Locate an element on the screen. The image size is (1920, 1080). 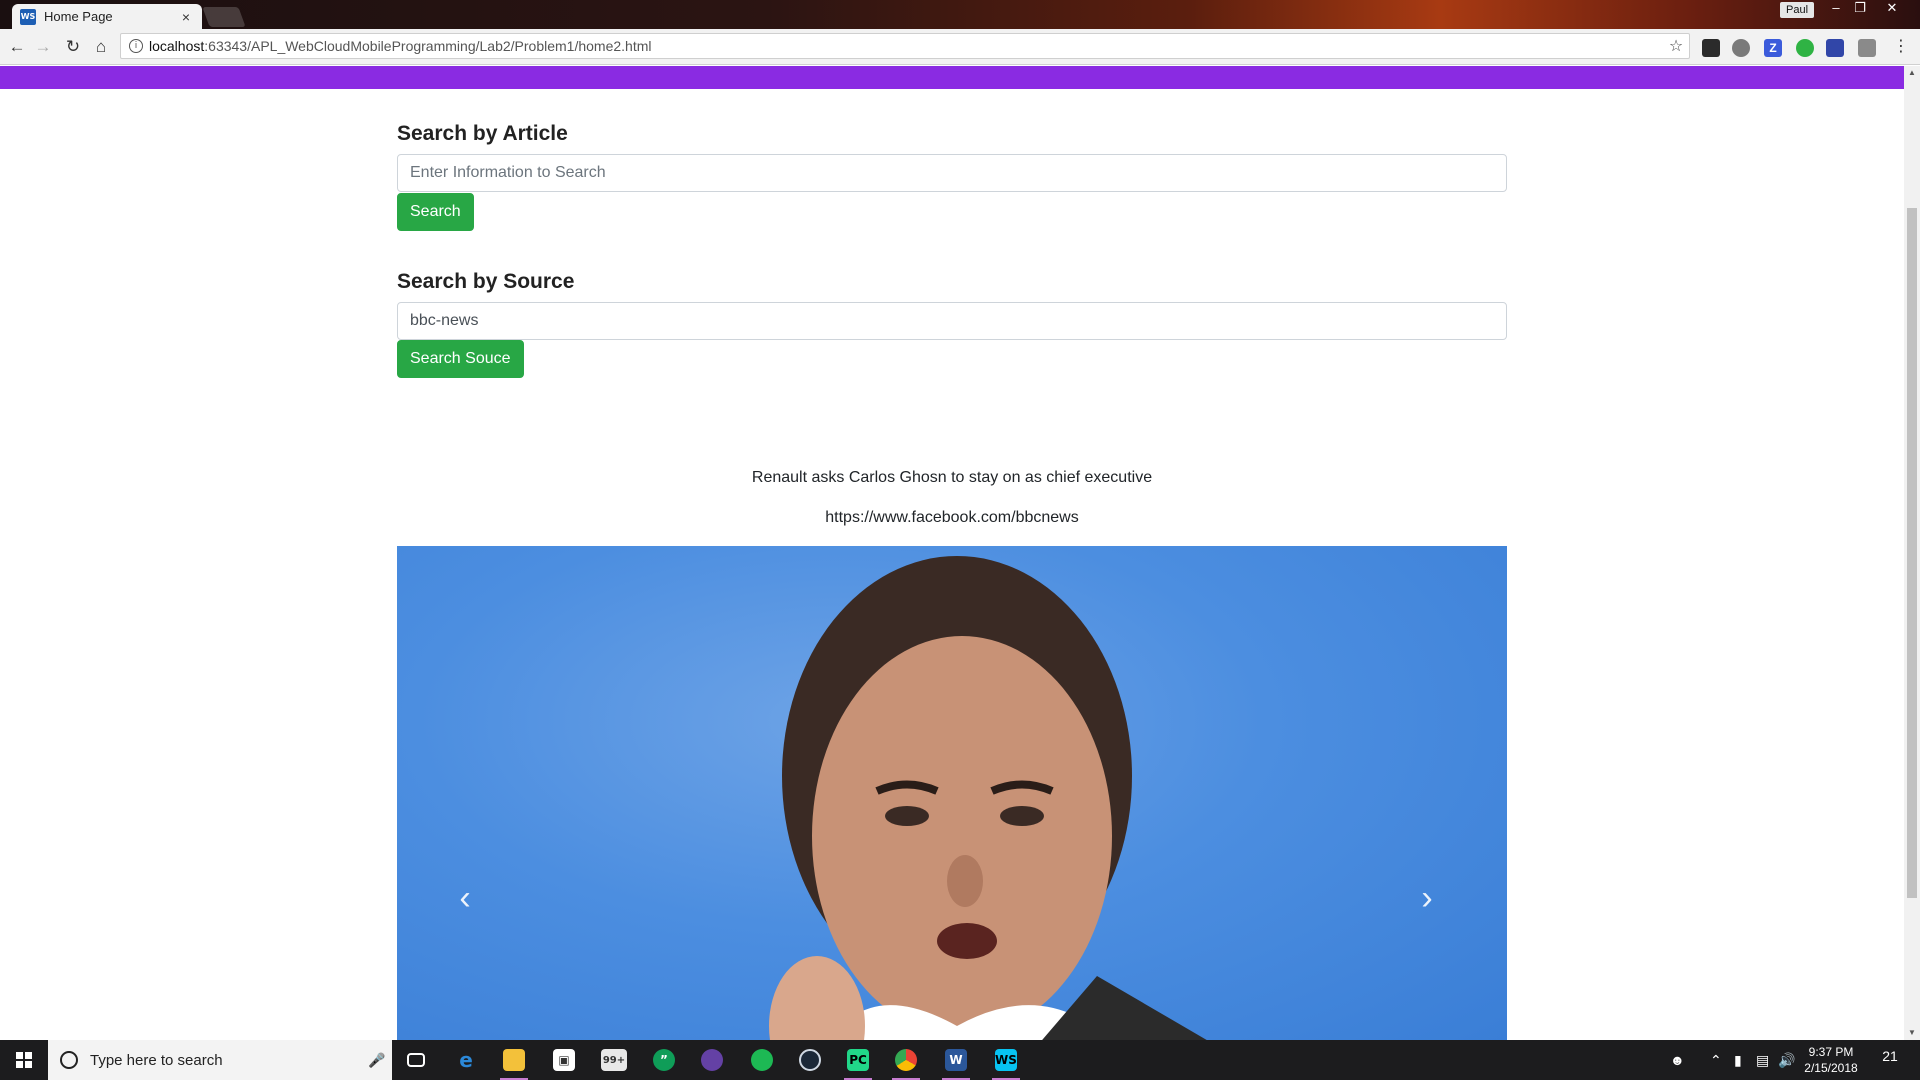
microphone-icon: 🎤 is located at coordinates (377, 1060).